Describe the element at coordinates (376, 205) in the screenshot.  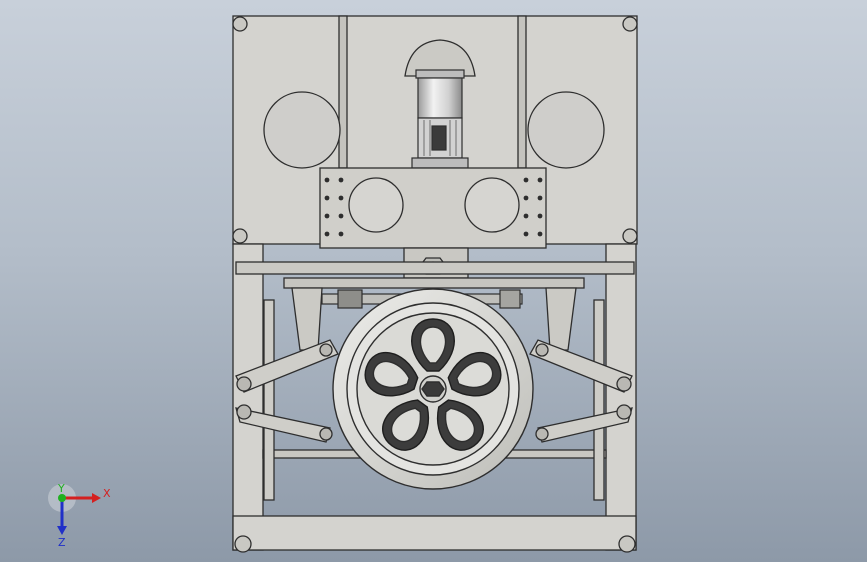
I see `plate-opening-left` at that location.